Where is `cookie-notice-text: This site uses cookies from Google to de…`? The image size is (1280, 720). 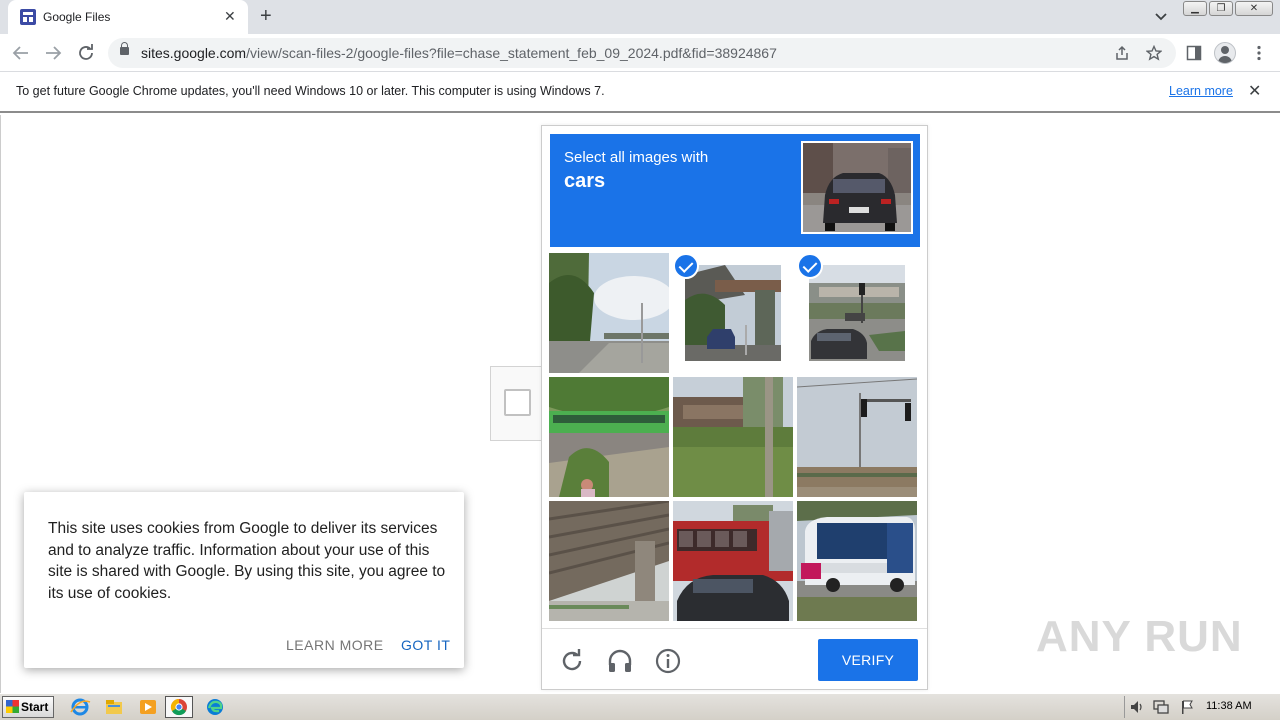
cookie-notice-text: This site uses cookies from Google to de… is located at coordinates (247, 561).